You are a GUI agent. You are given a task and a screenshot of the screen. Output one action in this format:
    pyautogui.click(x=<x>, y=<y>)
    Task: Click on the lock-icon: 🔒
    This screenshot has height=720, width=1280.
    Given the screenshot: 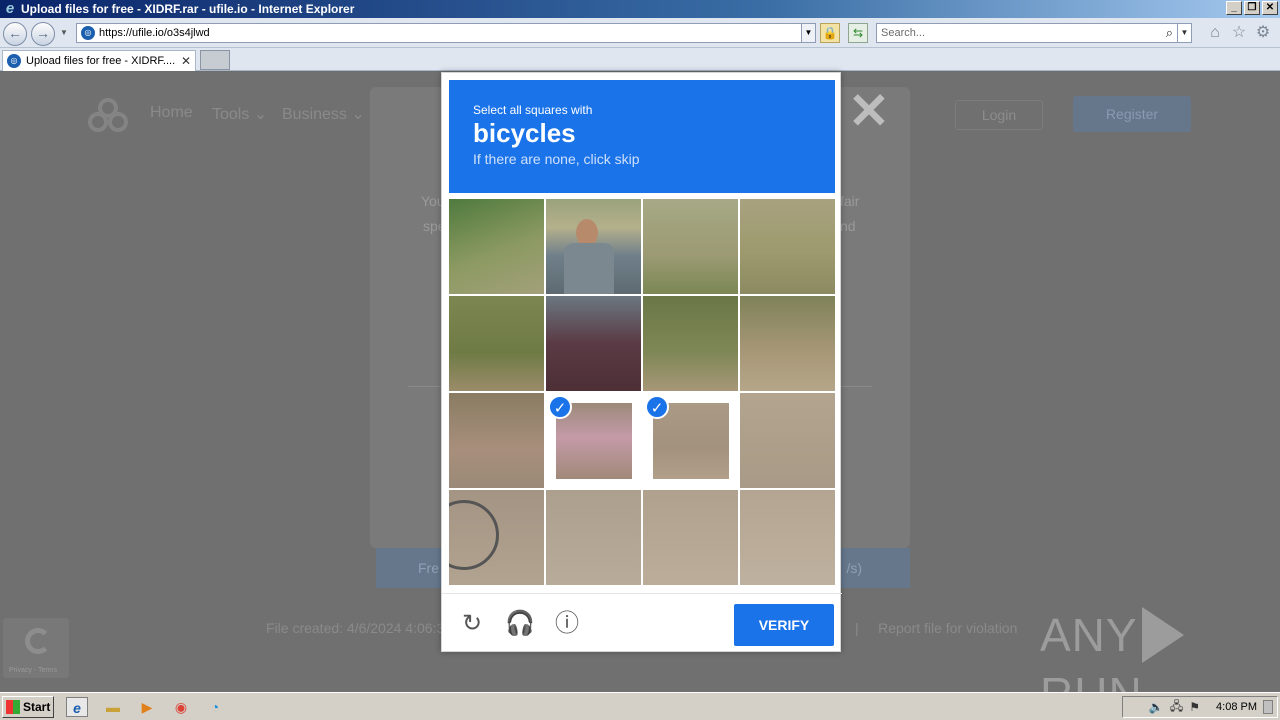 What is the action you would take?
    pyautogui.click(x=830, y=33)
    